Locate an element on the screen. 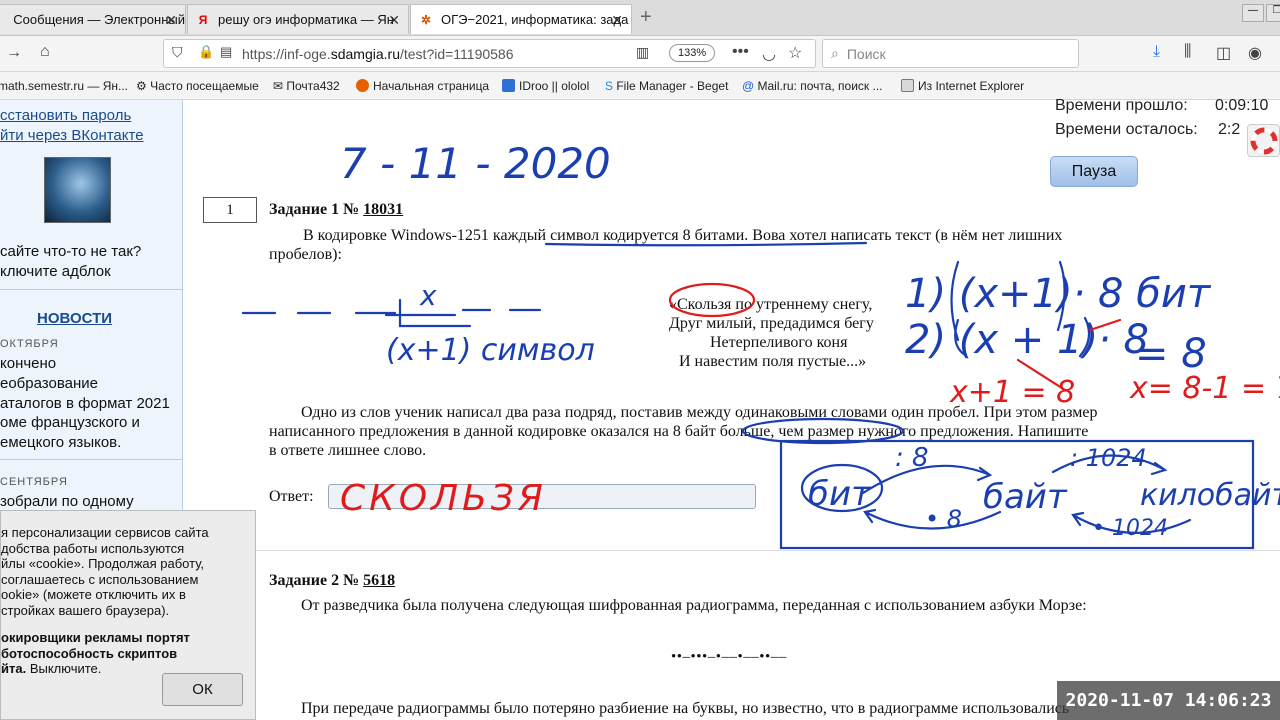 The height and width of the screenshot is (720, 1280). handwritten-formula-2: 2) (x + 1)· 8 is located at coordinates (1027, 340).